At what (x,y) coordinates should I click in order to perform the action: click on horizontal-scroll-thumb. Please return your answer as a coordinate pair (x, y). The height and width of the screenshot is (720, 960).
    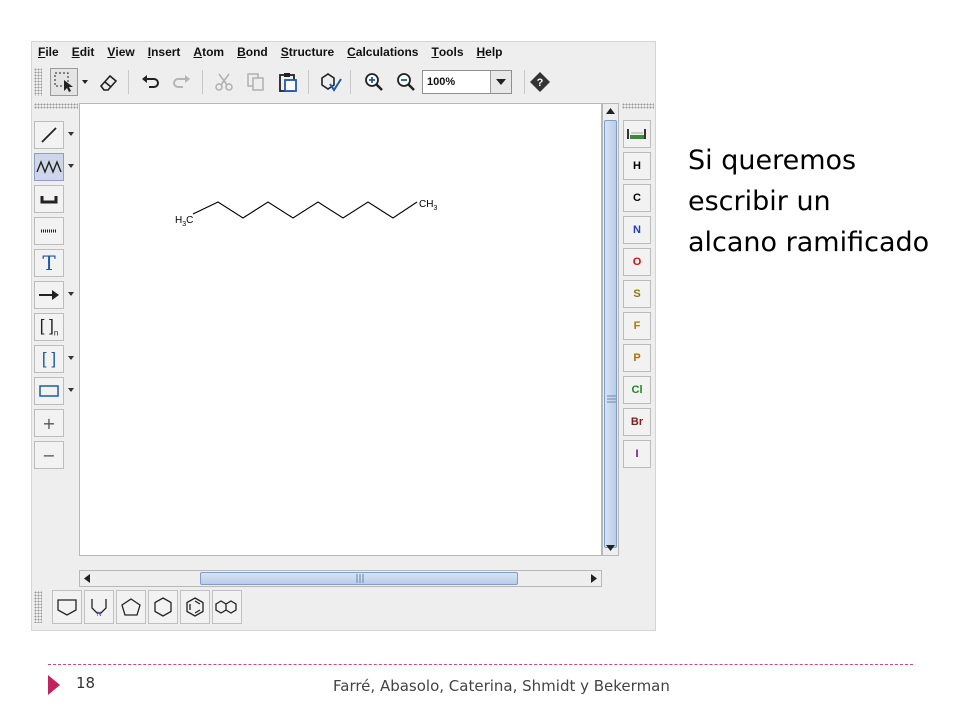
    Looking at the image, I should click on (359, 578).